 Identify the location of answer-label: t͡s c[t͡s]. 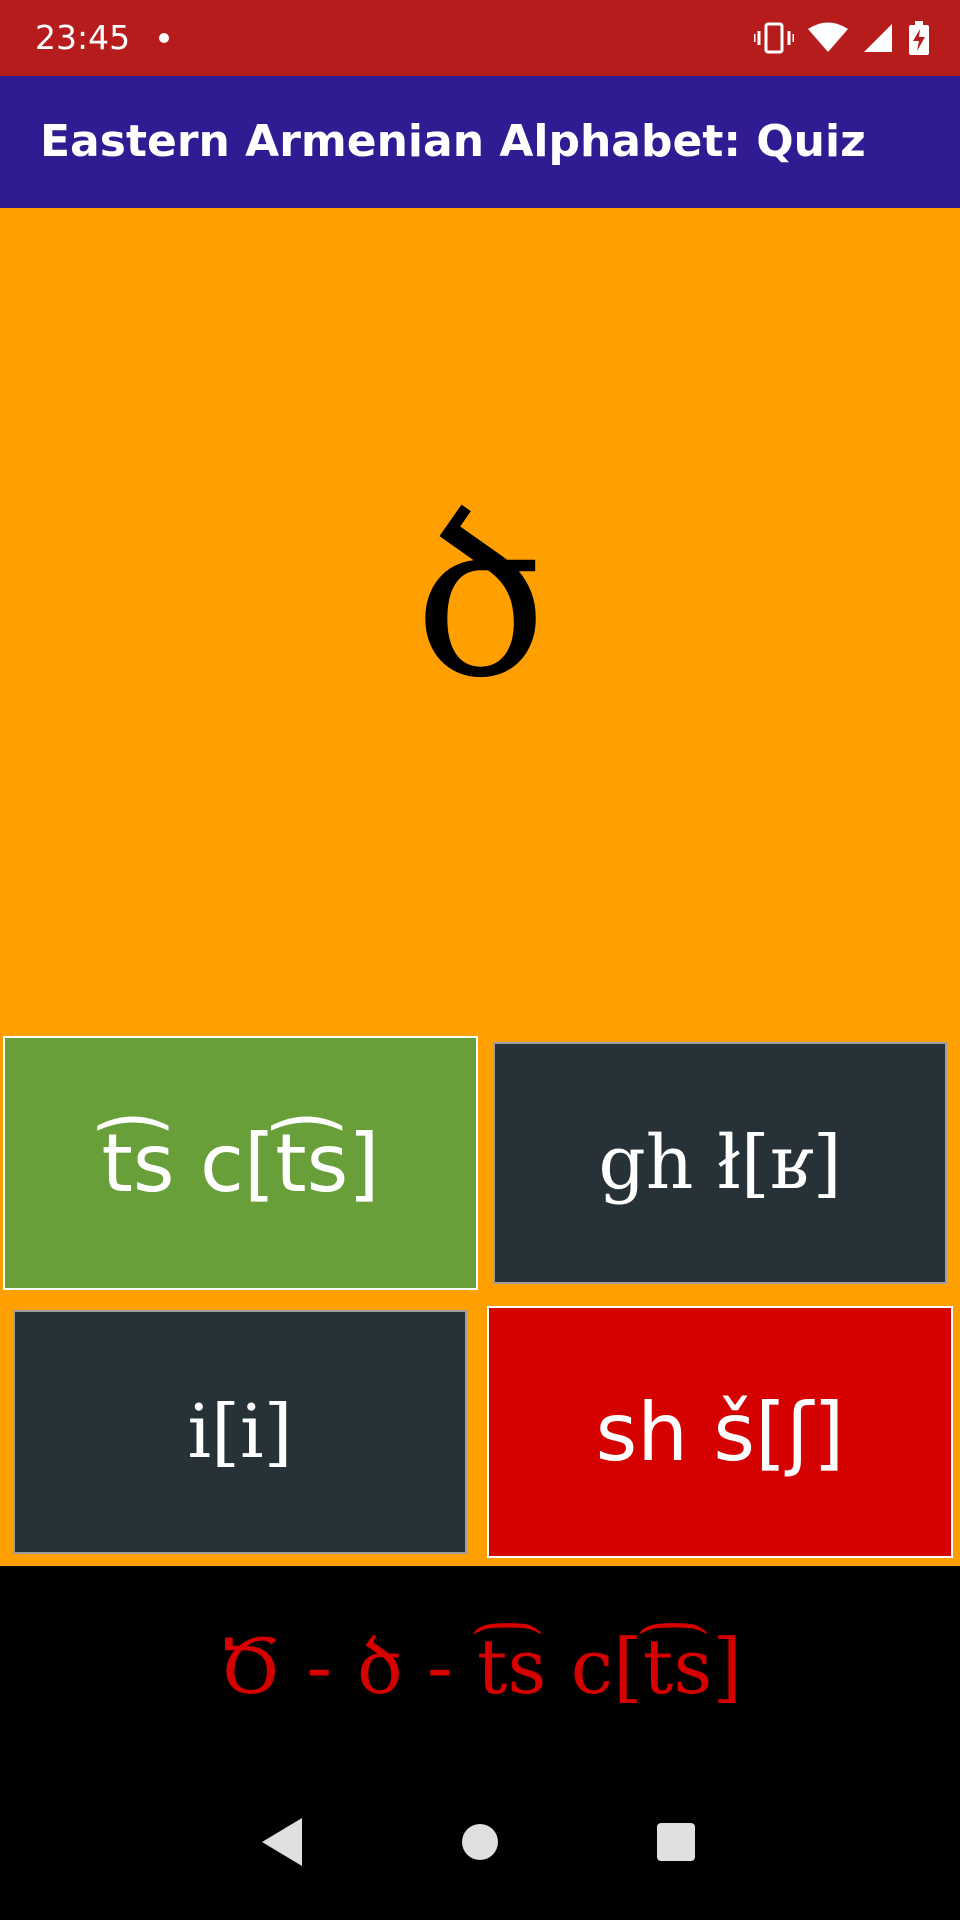
(240, 1163).